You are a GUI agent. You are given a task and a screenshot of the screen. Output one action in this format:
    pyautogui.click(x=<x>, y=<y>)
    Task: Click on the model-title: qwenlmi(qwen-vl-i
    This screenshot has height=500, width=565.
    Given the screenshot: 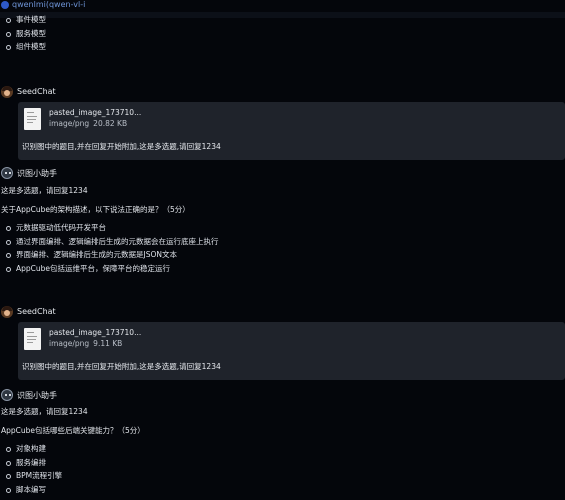 What is the action you would take?
    pyautogui.click(x=48, y=4)
    